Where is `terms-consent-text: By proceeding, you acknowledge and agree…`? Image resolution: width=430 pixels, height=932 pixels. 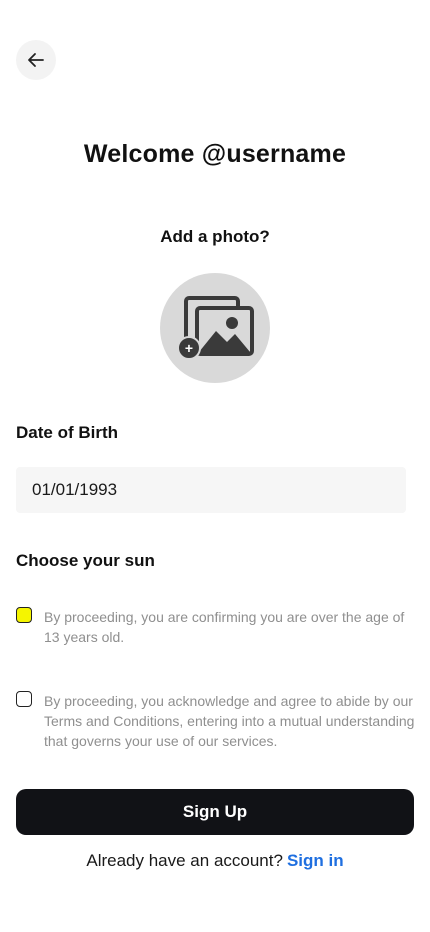 terms-consent-text: By proceeding, you acknowledge and agree… is located at coordinates (229, 721).